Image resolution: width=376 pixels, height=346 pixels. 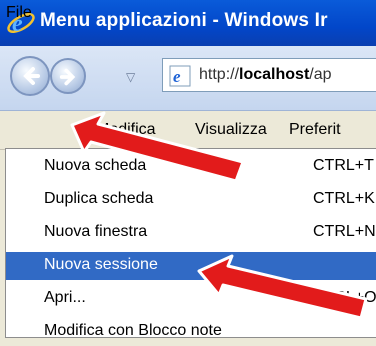 I want to click on menu-preferiti: Preferit, so click(x=315, y=130).